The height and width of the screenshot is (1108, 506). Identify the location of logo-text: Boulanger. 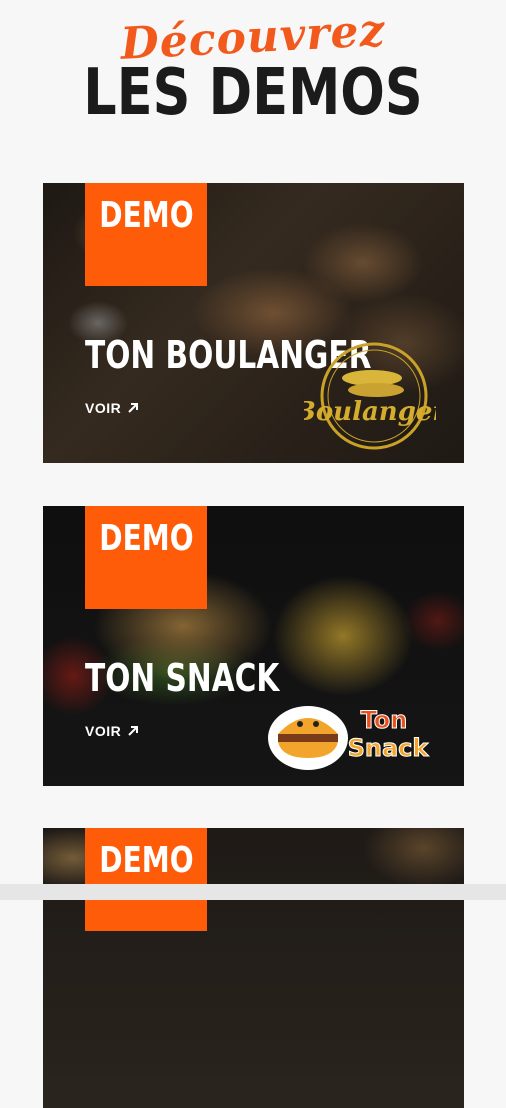
(370, 412).